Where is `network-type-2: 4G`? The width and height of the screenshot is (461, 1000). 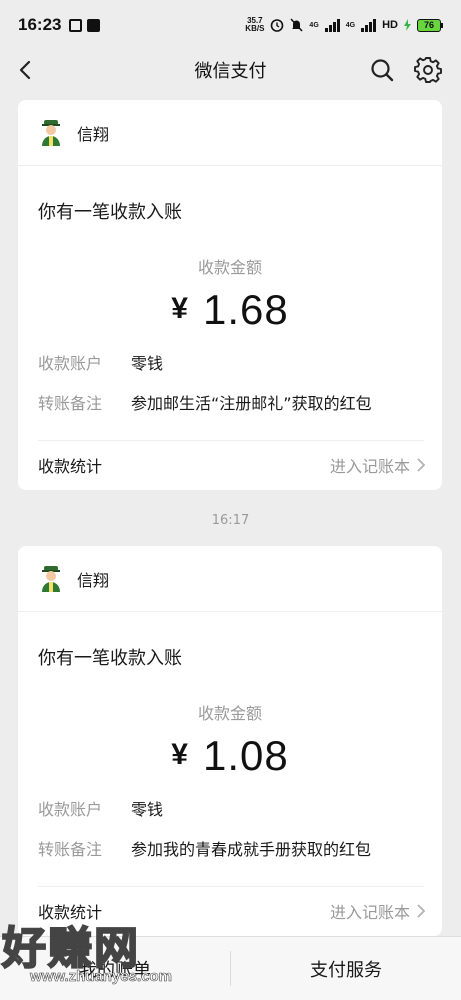
network-type-2: 4G is located at coordinates (350, 25).